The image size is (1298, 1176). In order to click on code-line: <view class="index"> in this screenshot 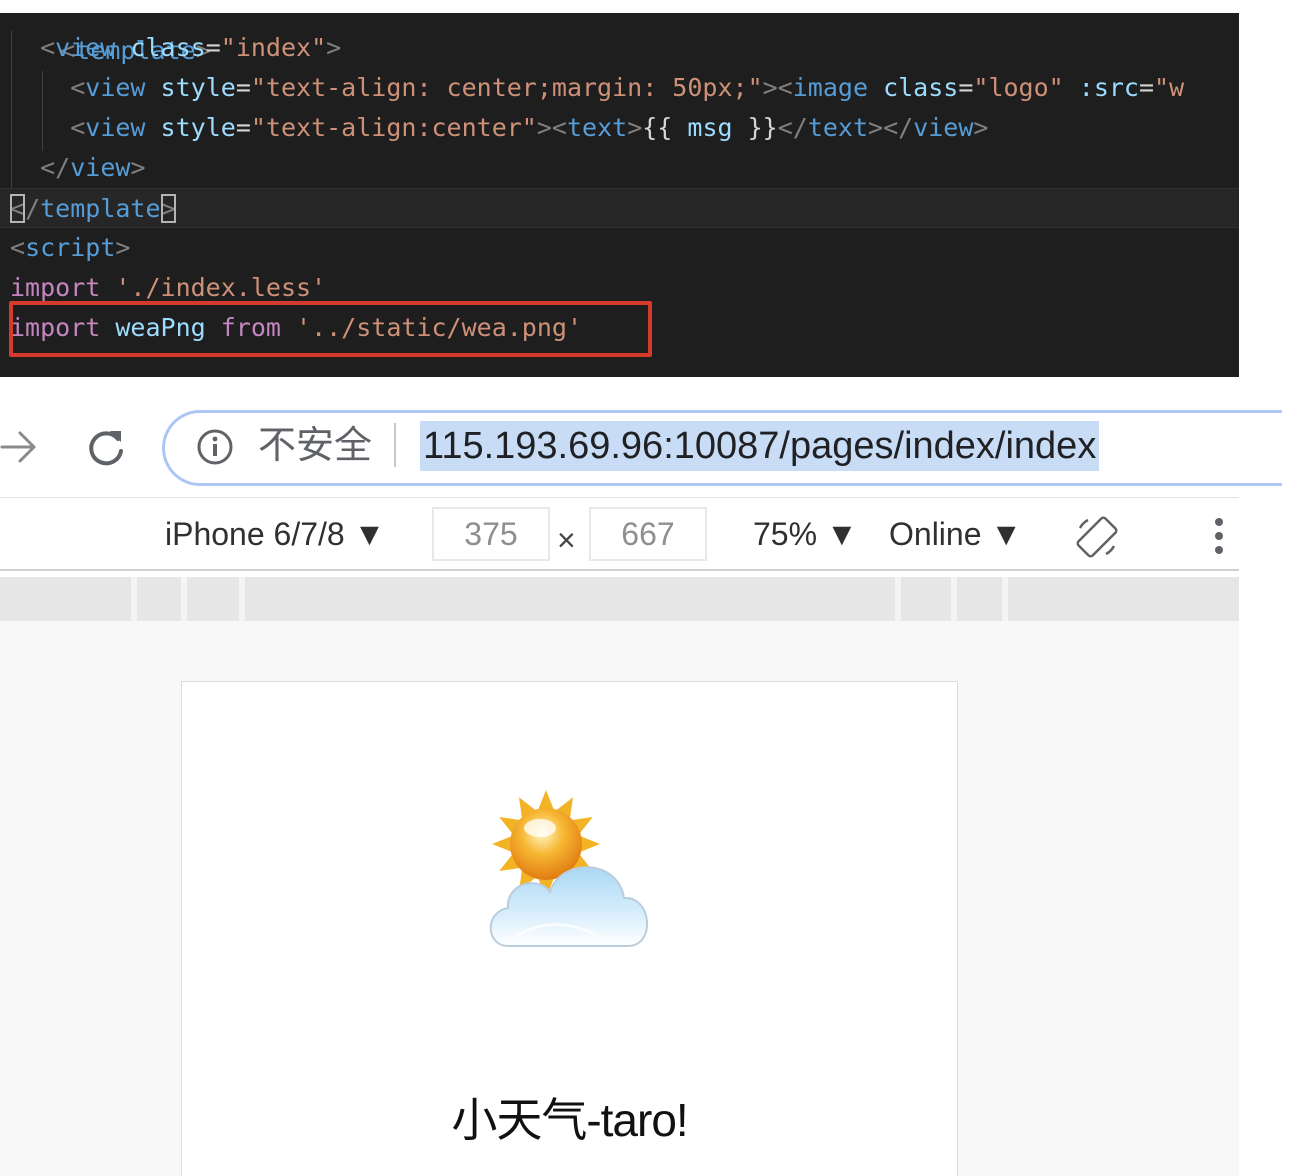, I will do `click(619, 48)`.